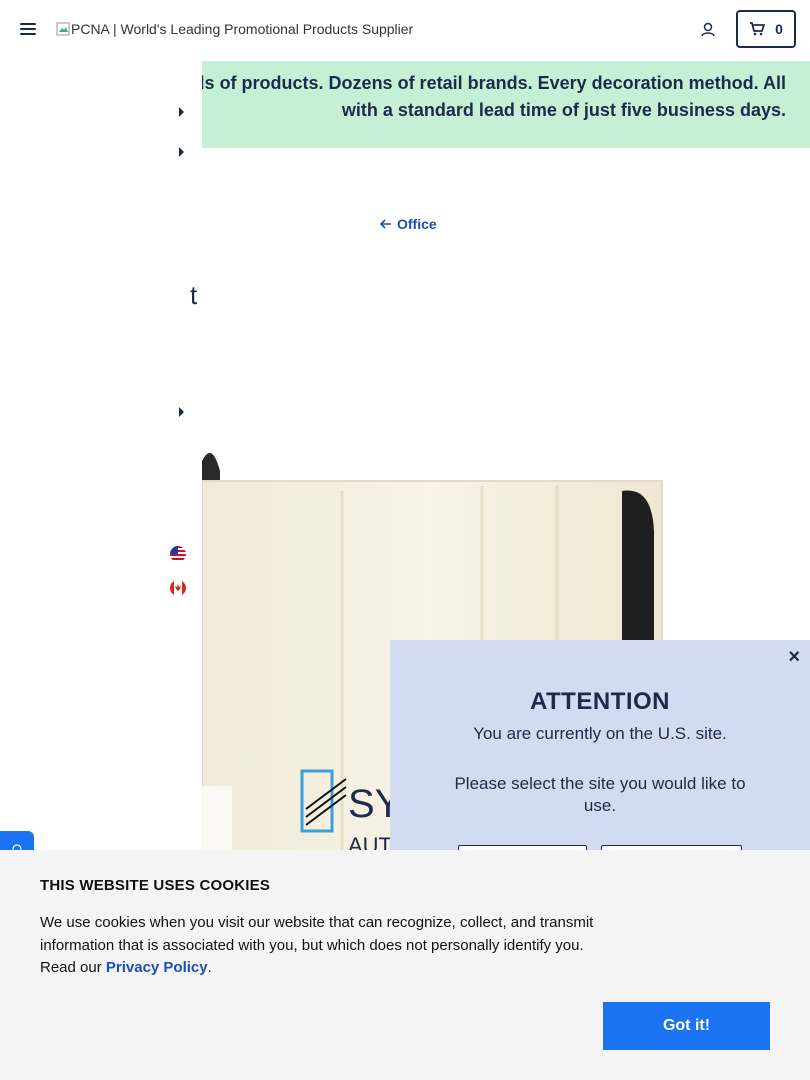 This screenshot has width=810, height=1080. Describe the element at coordinates (600, 733) in the screenshot. I see `modal-current-site-text: You are currently on the U.S. site.` at that location.